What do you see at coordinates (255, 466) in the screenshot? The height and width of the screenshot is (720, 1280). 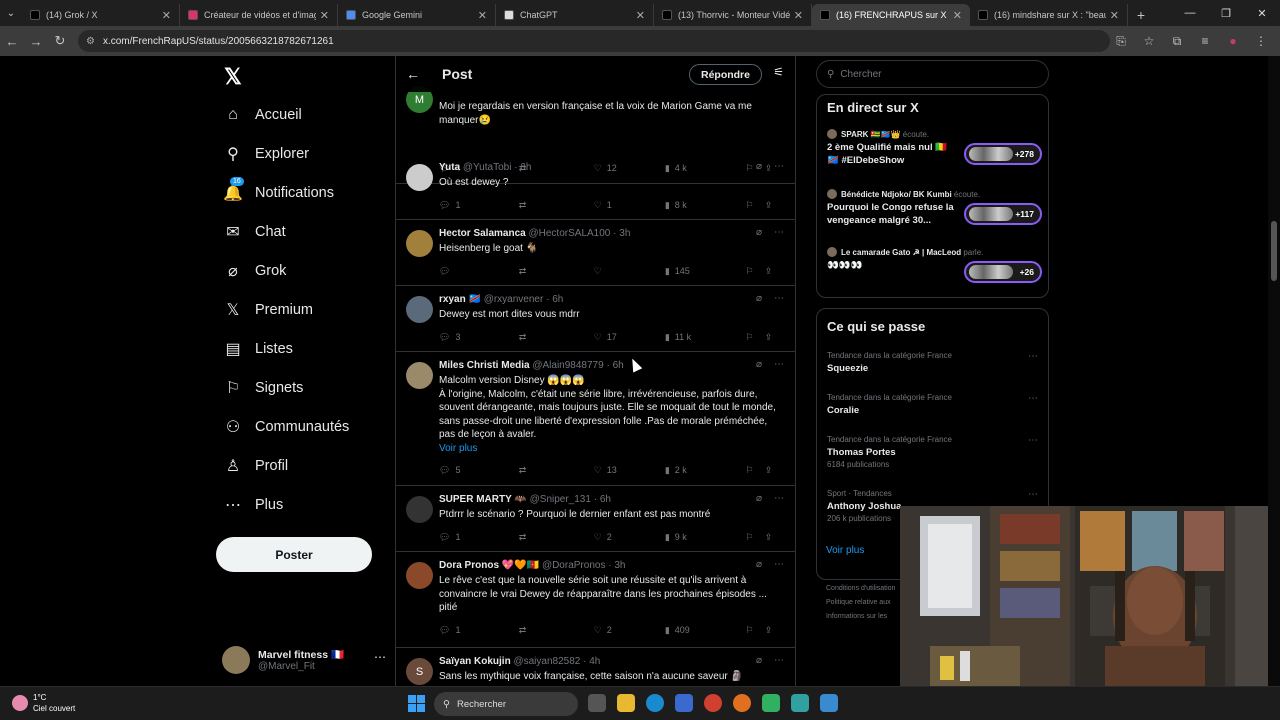 I see `nav-item-profil: ♙ Profil` at bounding box center [255, 466].